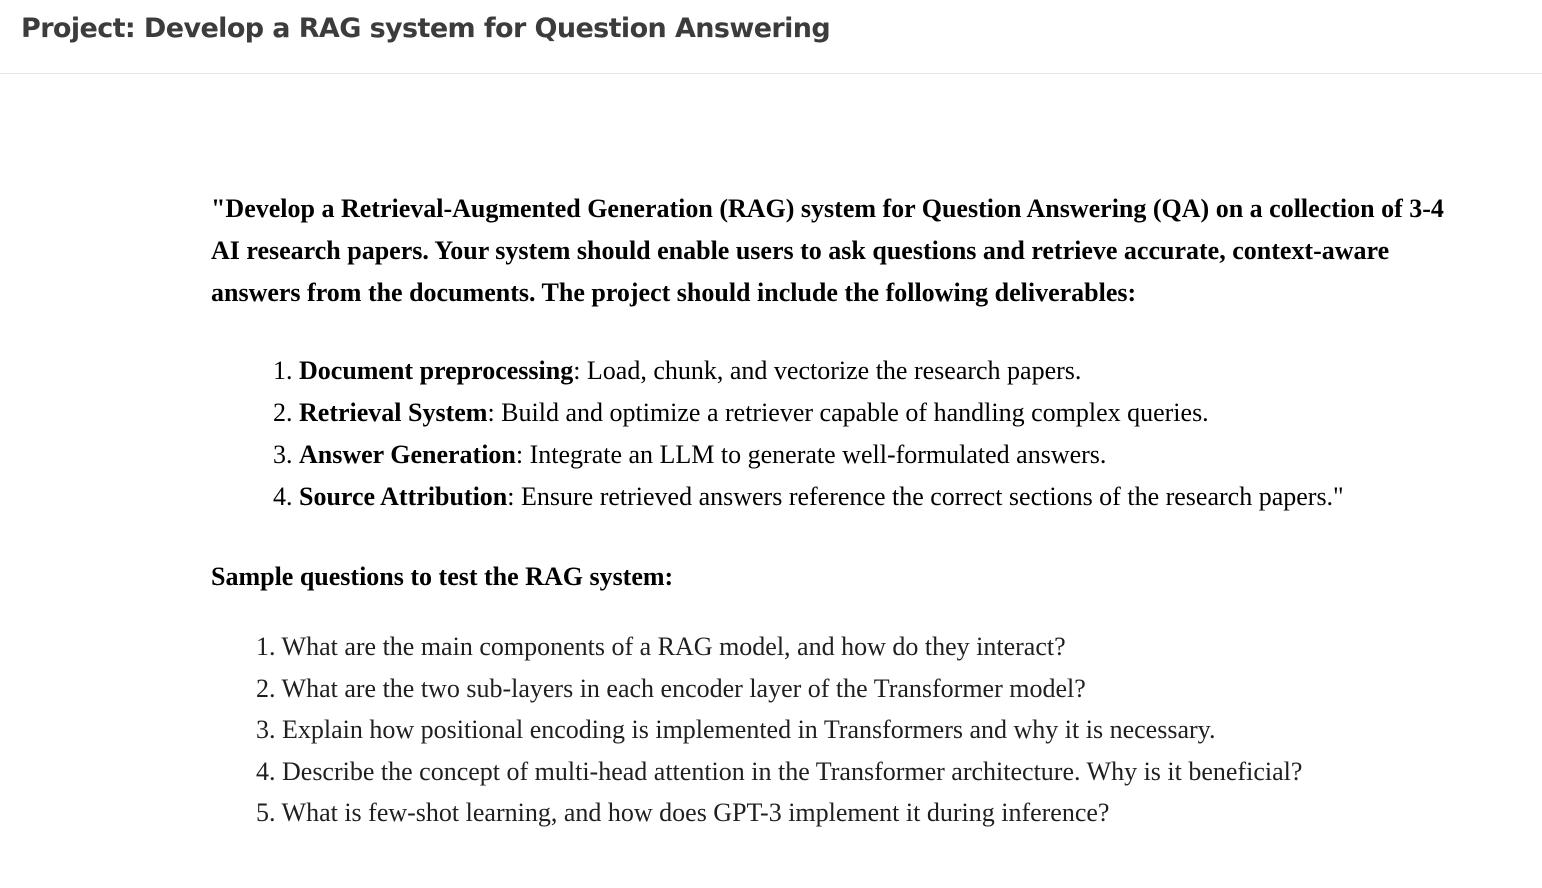 The height and width of the screenshot is (888, 1542). Describe the element at coordinates (266, 812) in the screenshot. I see `list-item-number: 5.` at that location.